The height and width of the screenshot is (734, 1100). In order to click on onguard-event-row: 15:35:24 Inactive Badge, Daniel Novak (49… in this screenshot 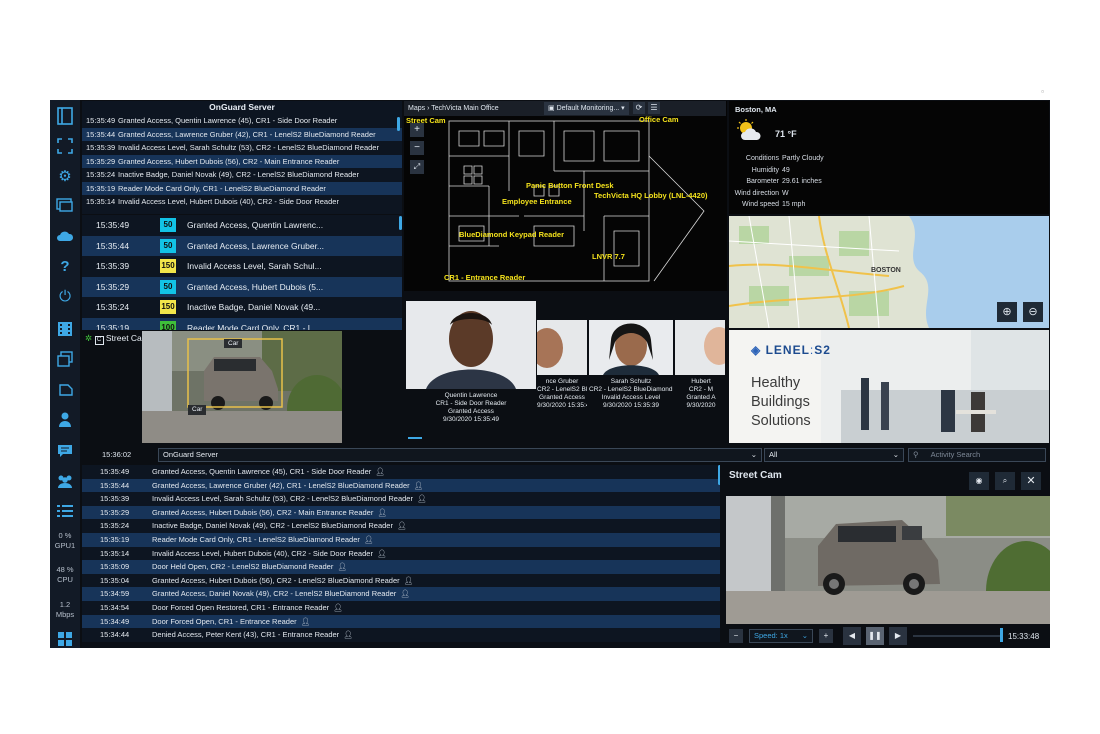, I will do `click(242, 175)`.